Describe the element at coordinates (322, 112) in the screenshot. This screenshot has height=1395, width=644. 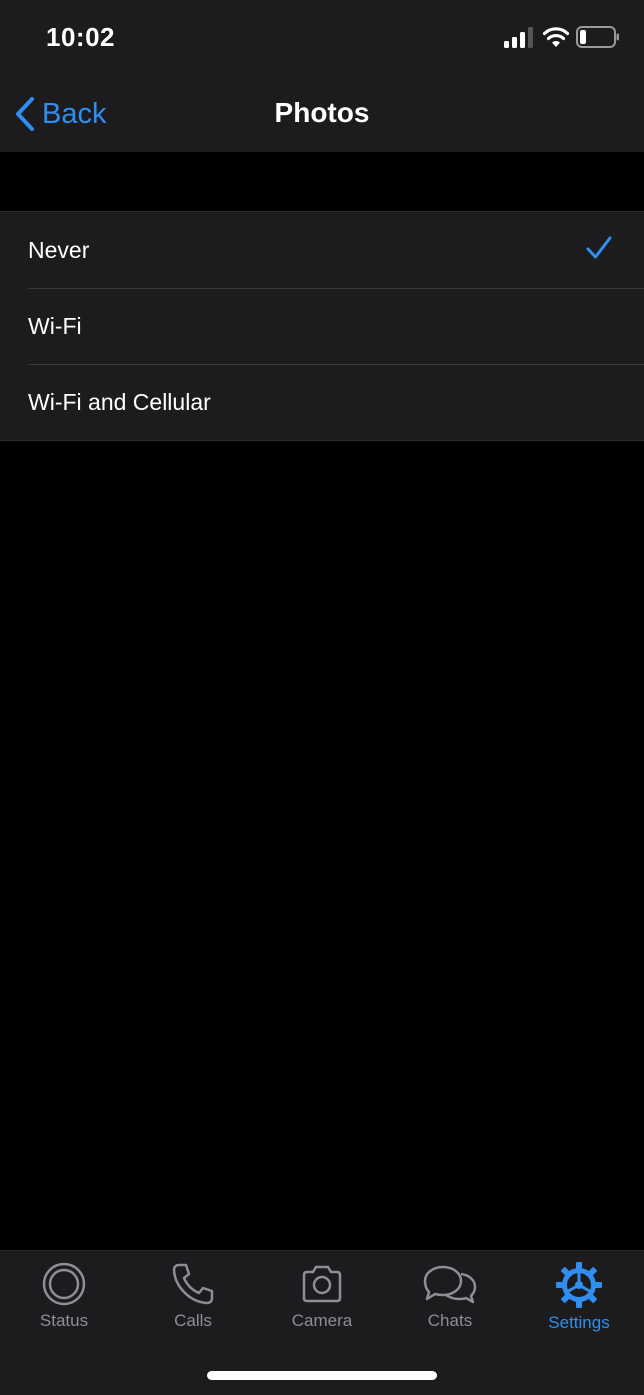
I see `page-title: Photos` at that location.